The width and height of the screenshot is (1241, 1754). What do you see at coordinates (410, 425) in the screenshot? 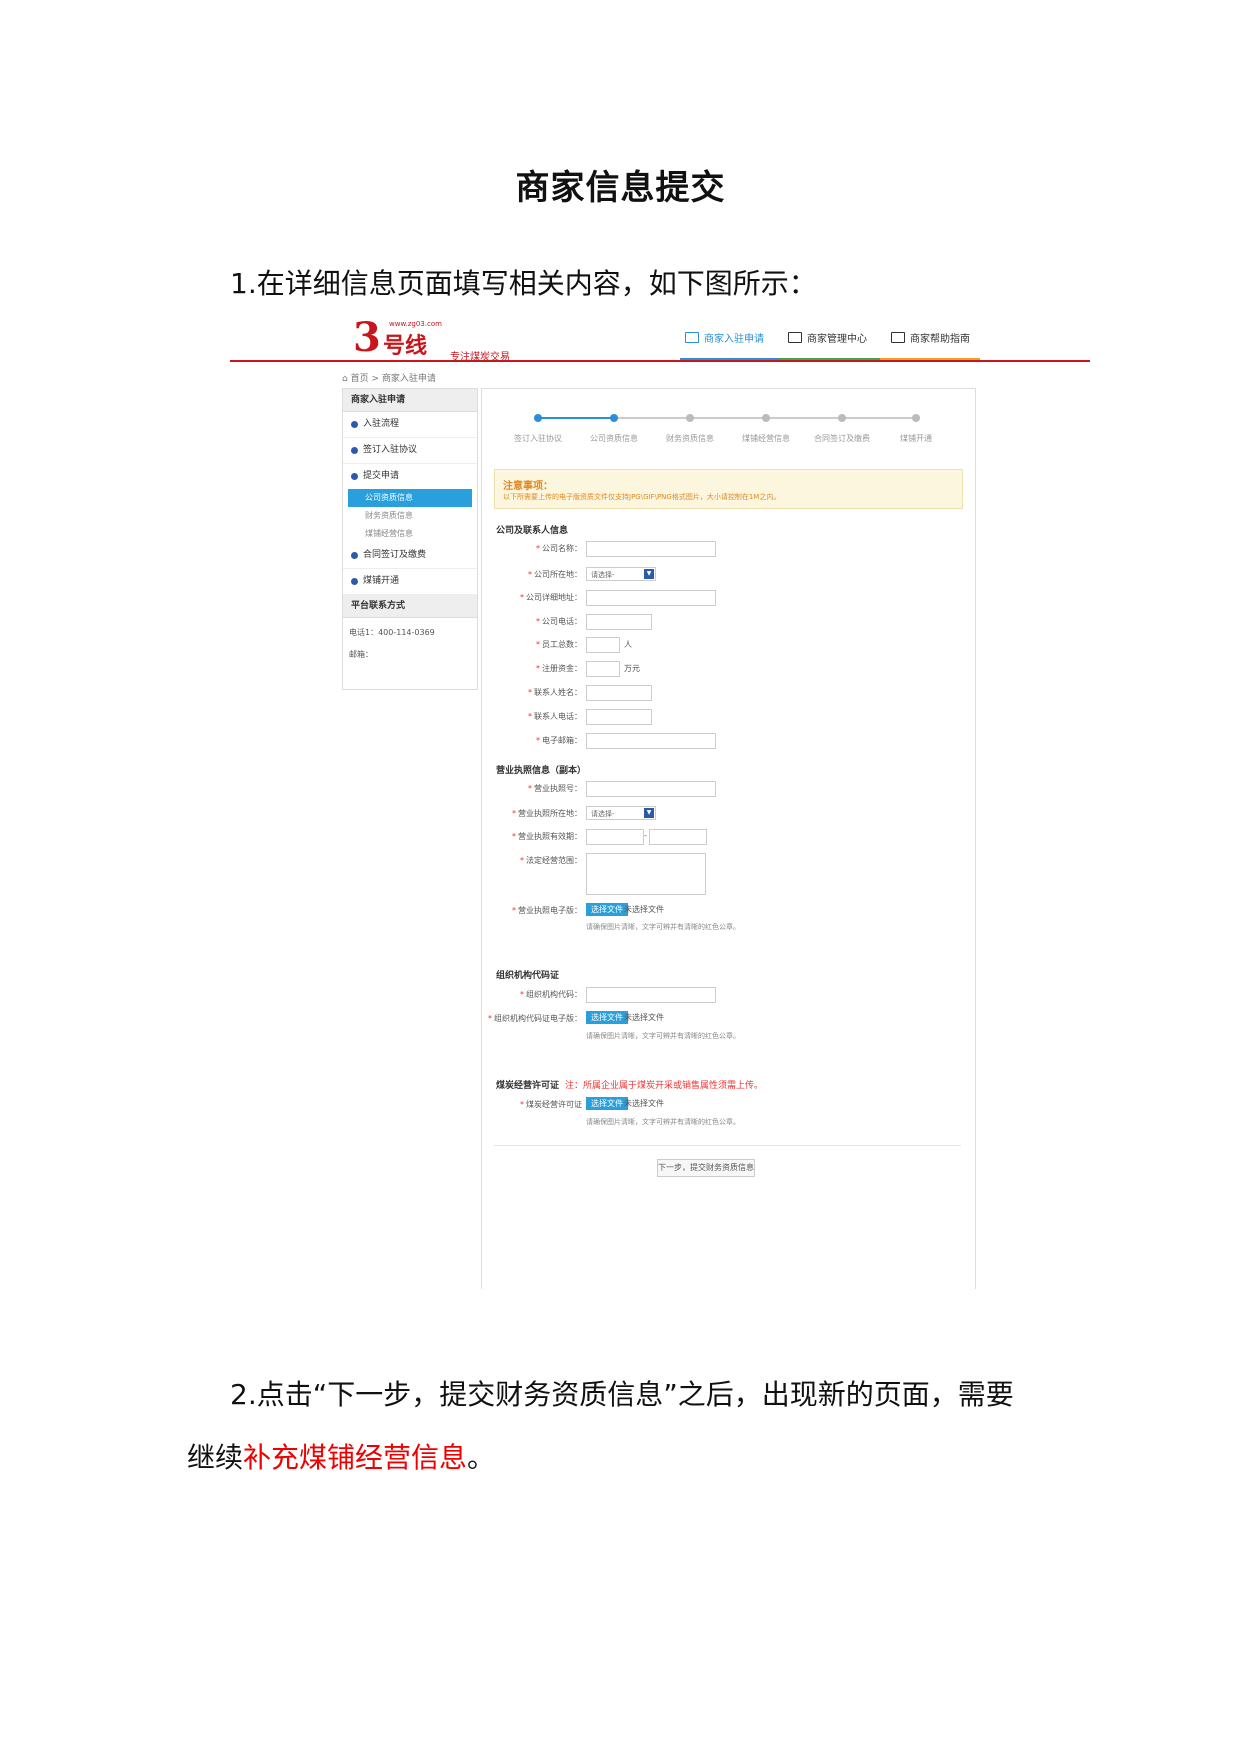
I see `sidebar-item-process: 入驻流程` at bounding box center [410, 425].